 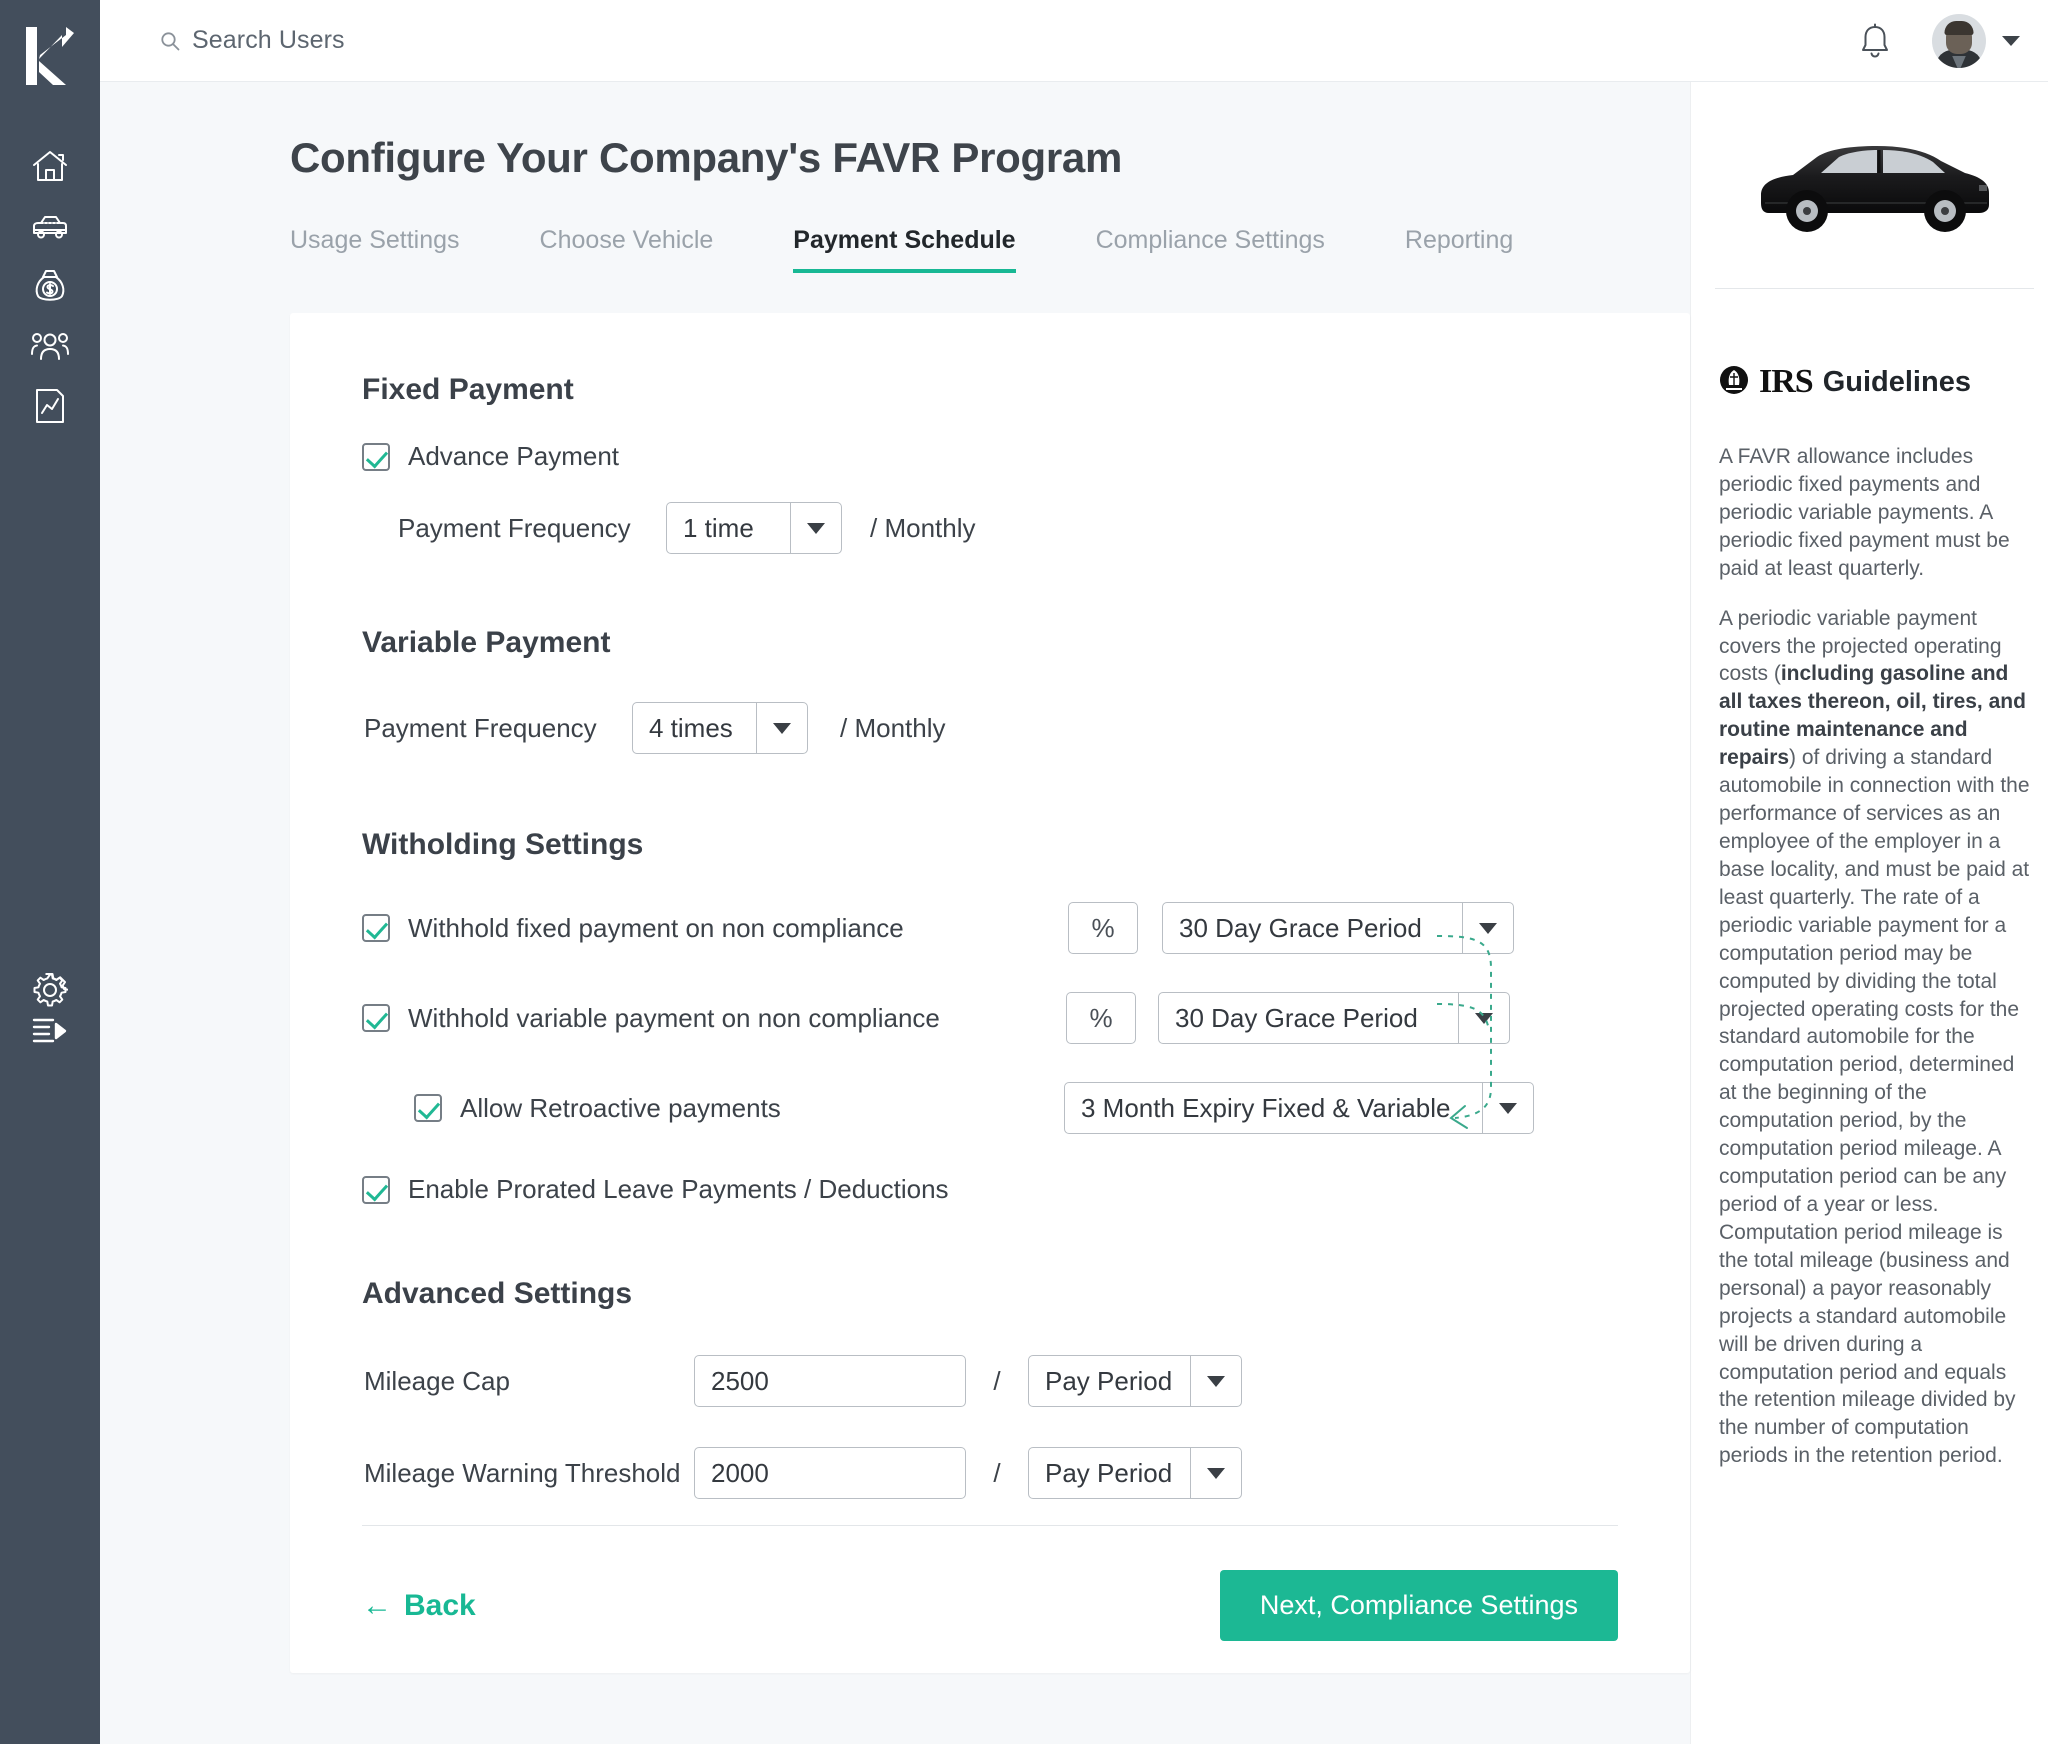 I want to click on fixed-frequency-suffix: / Monthly, so click(x=923, y=527).